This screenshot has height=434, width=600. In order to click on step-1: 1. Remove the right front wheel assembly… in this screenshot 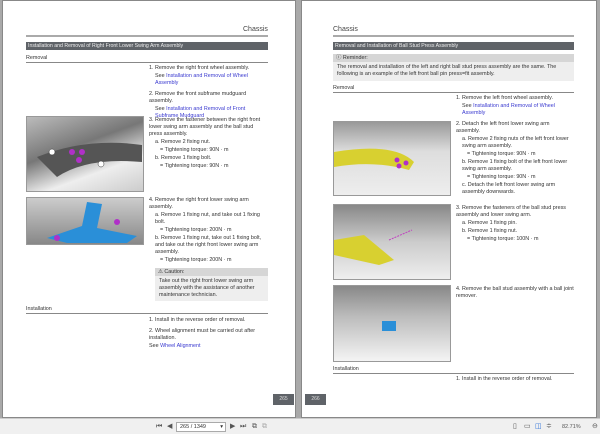, I will do `click(208, 76)`.